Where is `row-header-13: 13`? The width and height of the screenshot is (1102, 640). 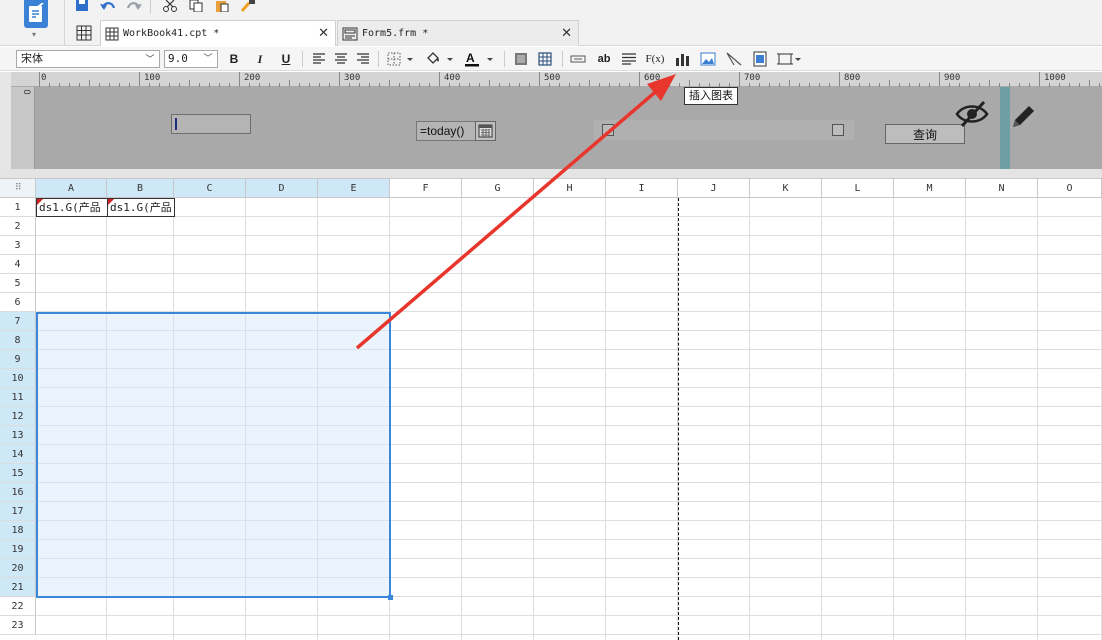 row-header-13: 13 is located at coordinates (18, 435).